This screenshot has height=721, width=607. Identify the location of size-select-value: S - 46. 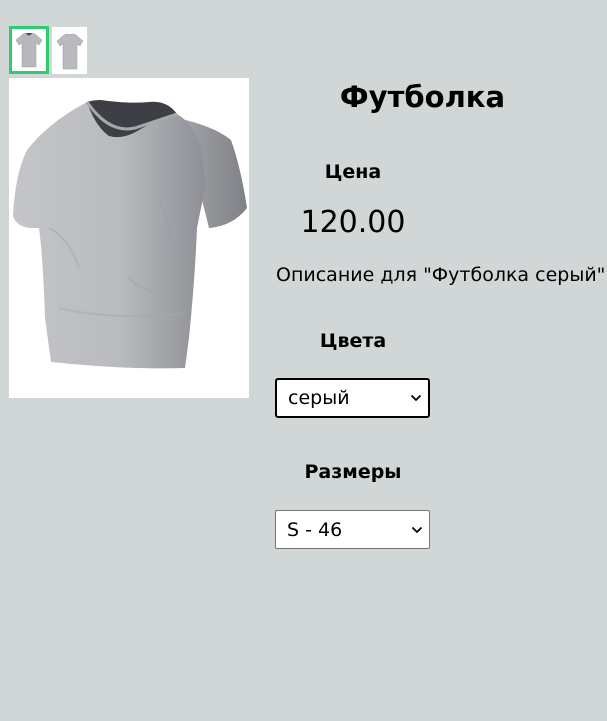
(315, 529).